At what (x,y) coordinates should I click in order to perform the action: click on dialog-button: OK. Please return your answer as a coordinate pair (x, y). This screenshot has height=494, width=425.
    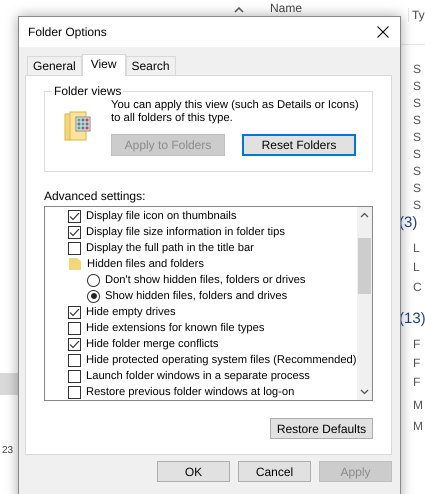
    Looking at the image, I should click on (193, 471).